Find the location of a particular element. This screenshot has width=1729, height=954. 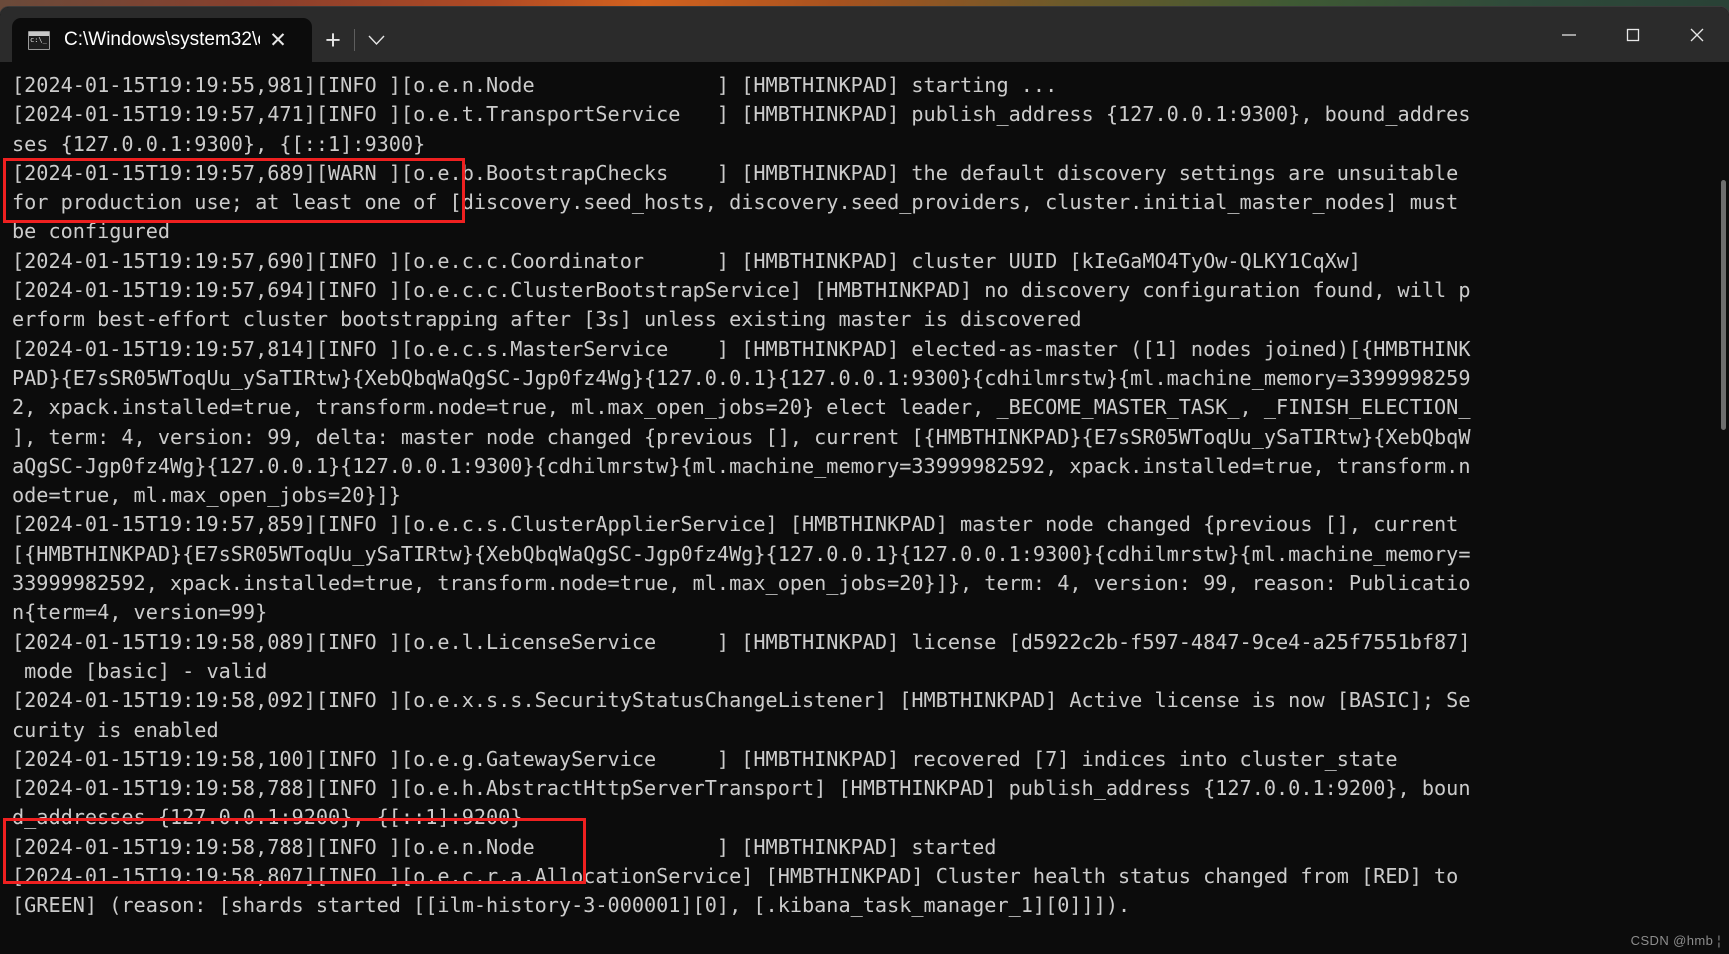

tab-strip: C:\Windows\system32\cmd.e ✕ + is located at coordinates (198, 34).